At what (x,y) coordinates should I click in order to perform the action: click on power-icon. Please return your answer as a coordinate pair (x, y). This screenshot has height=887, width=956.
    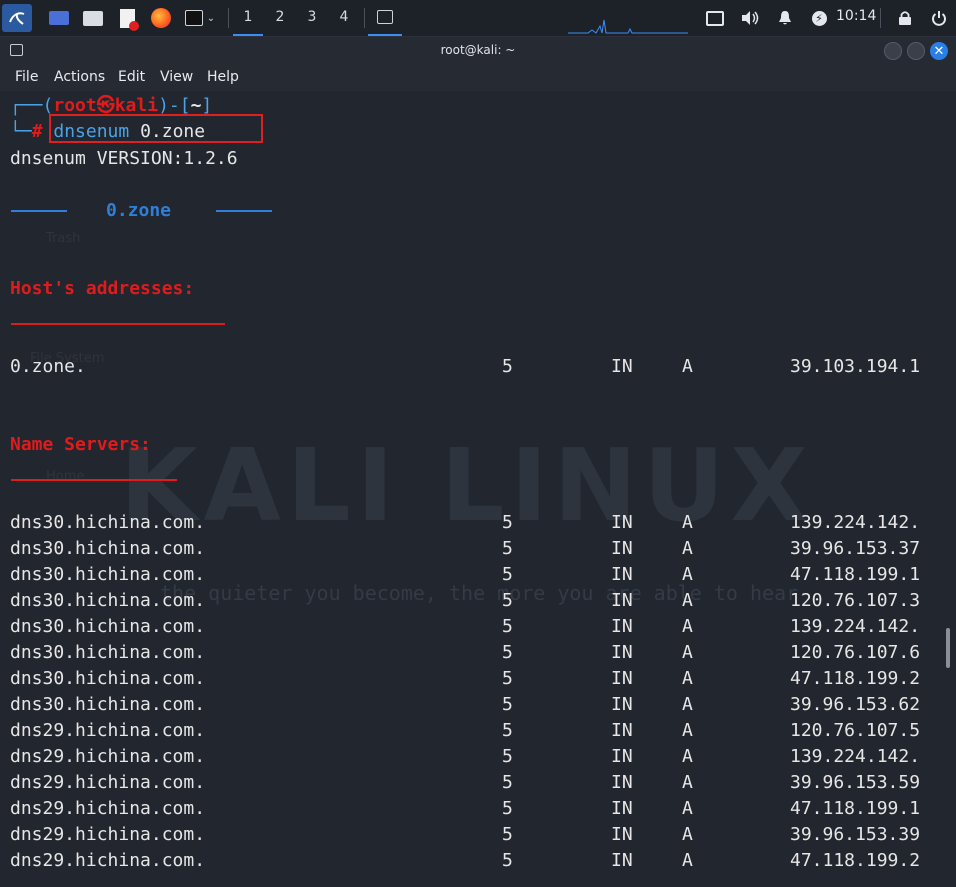
    Looking at the image, I should click on (939, 18).